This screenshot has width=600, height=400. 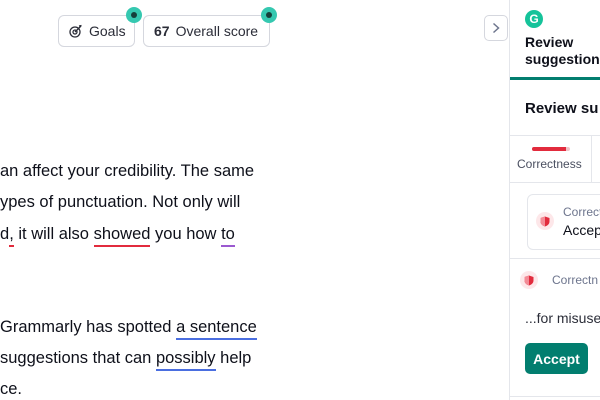 I want to click on text-line: ce., so click(x=11, y=389).